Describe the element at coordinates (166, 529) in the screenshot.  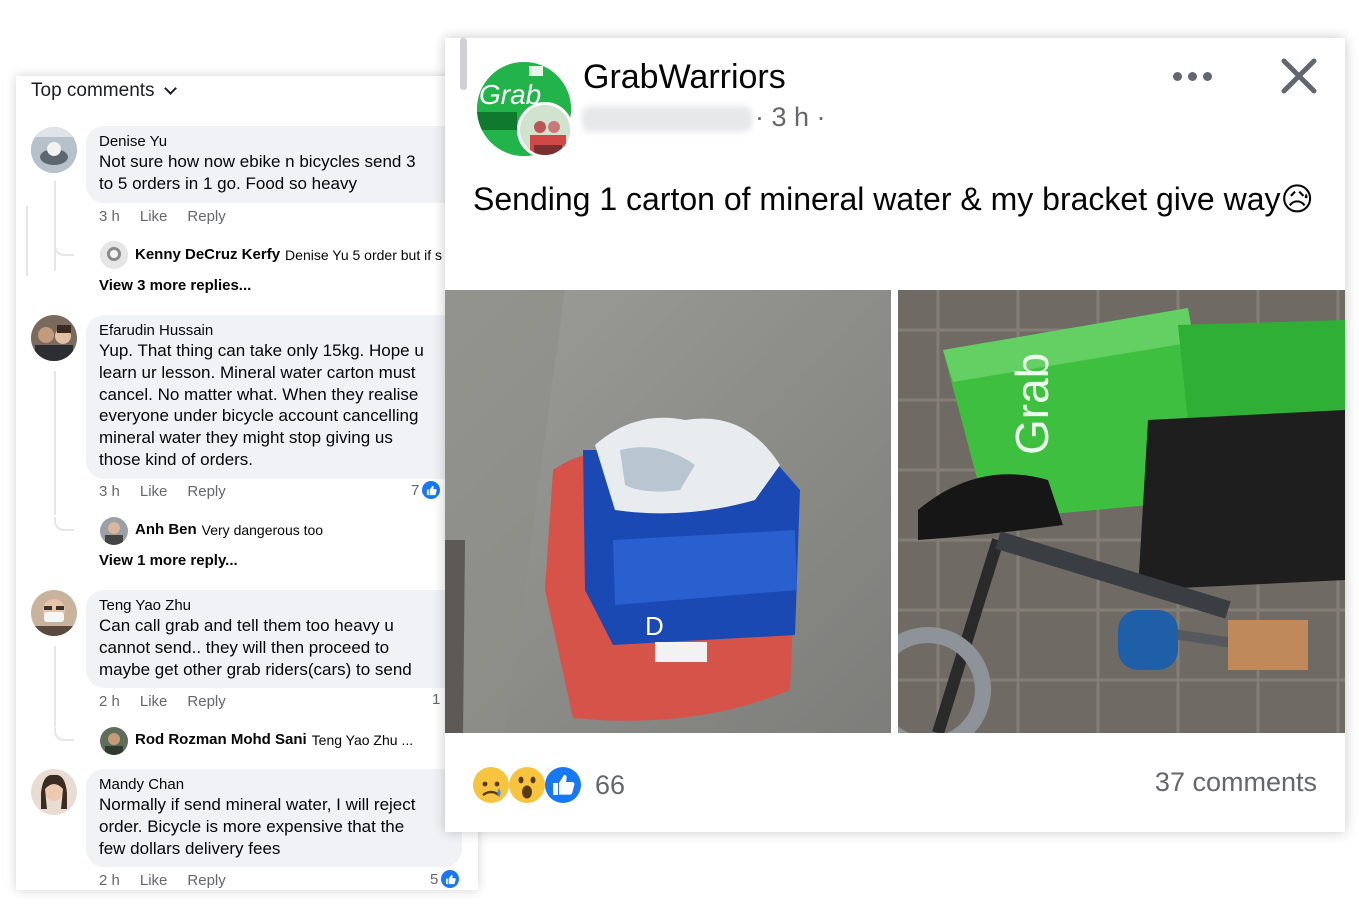
I see `reply-author: Anh Ben` at that location.